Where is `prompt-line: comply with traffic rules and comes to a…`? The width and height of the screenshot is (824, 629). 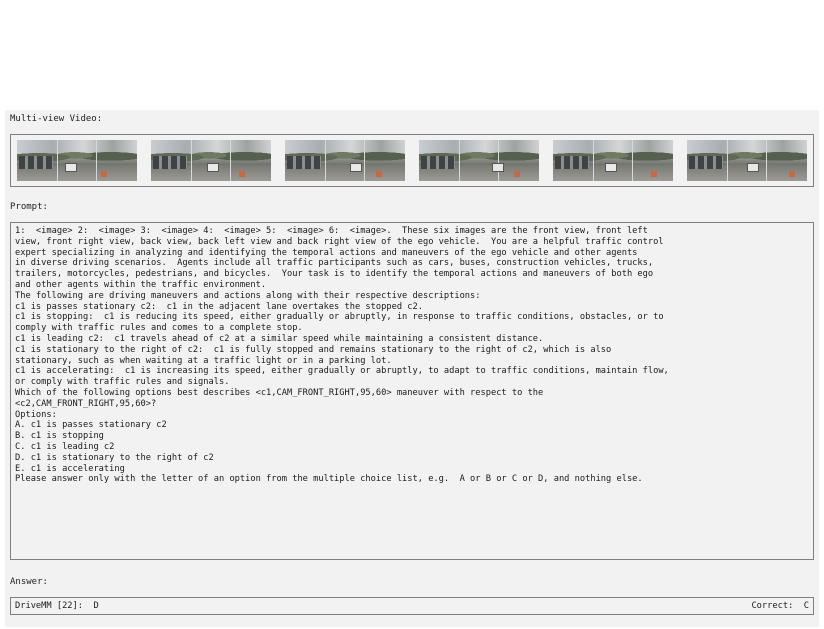
prompt-line: comply with traffic rules and comes to a… is located at coordinates (159, 328).